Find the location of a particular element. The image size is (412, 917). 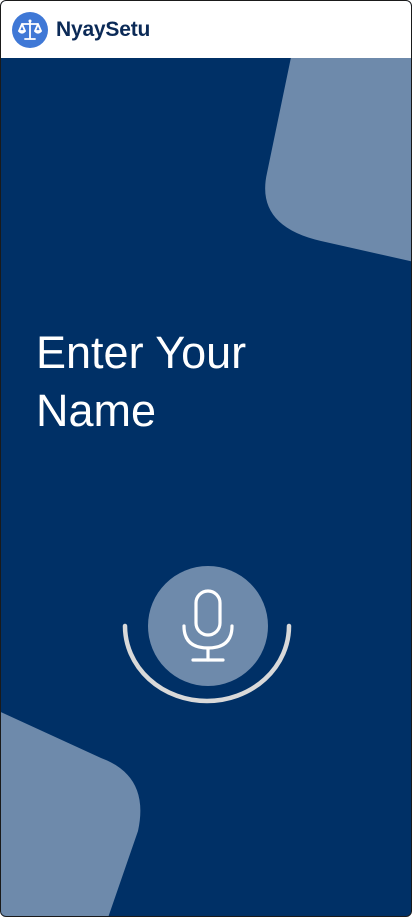

brand-name: NyaySetu is located at coordinates (103, 29).